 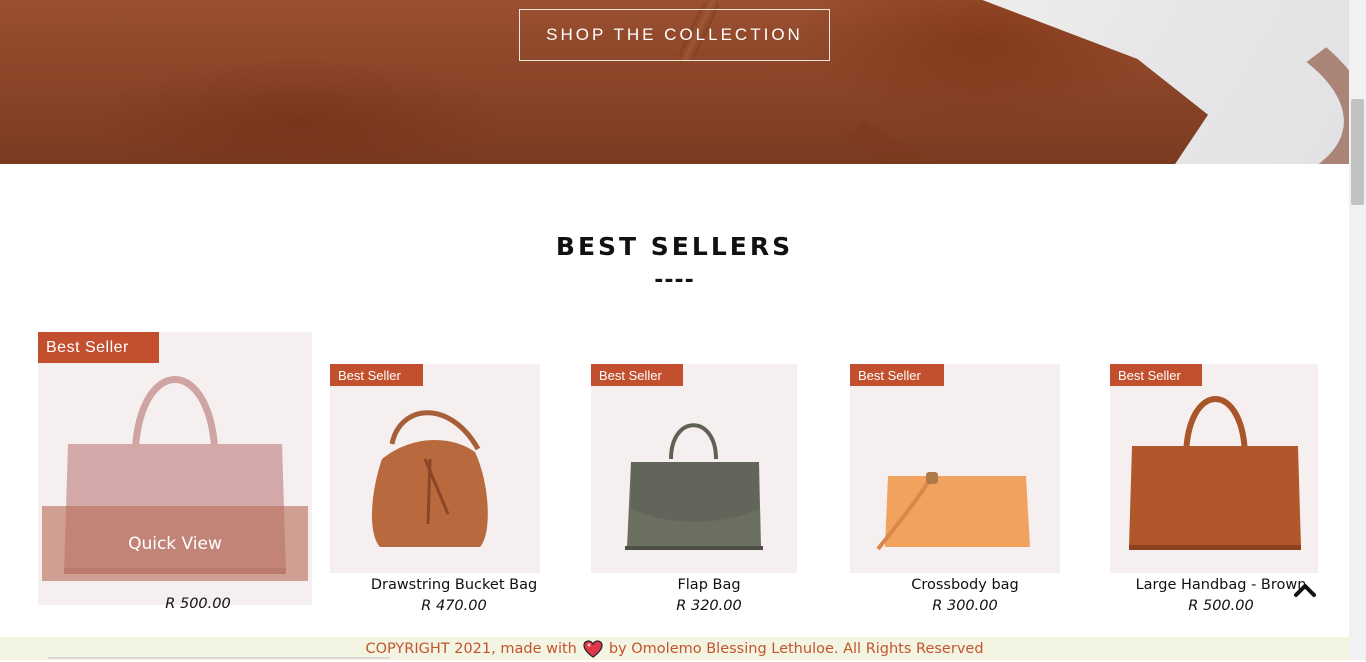 I want to click on flap-bag-image, so click(x=694, y=486).